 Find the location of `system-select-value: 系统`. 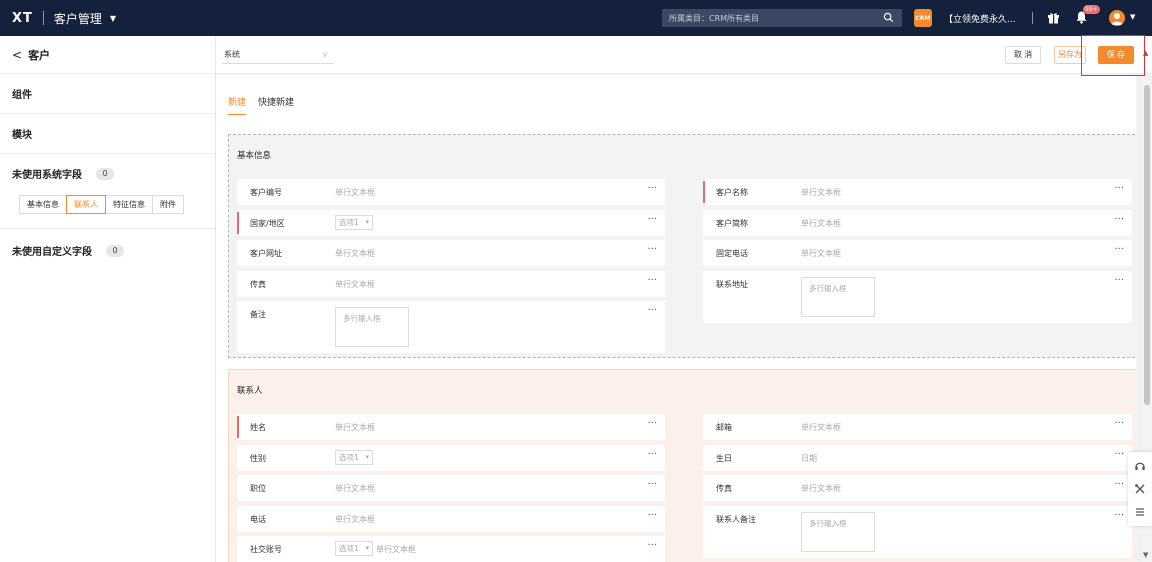

system-select-value: 系统 is located at coordinates (232, 54).